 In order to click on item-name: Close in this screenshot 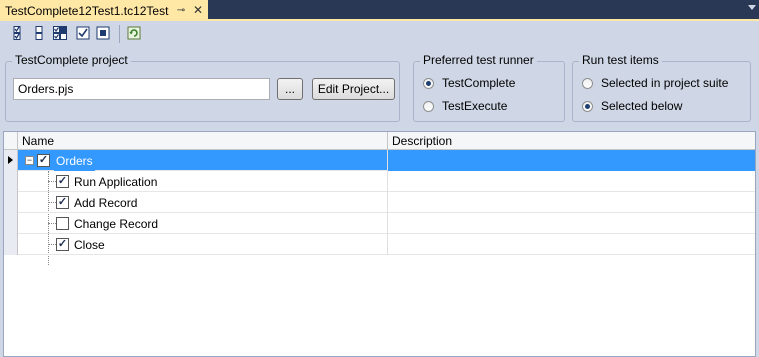, I will do `click(89, 244)`.